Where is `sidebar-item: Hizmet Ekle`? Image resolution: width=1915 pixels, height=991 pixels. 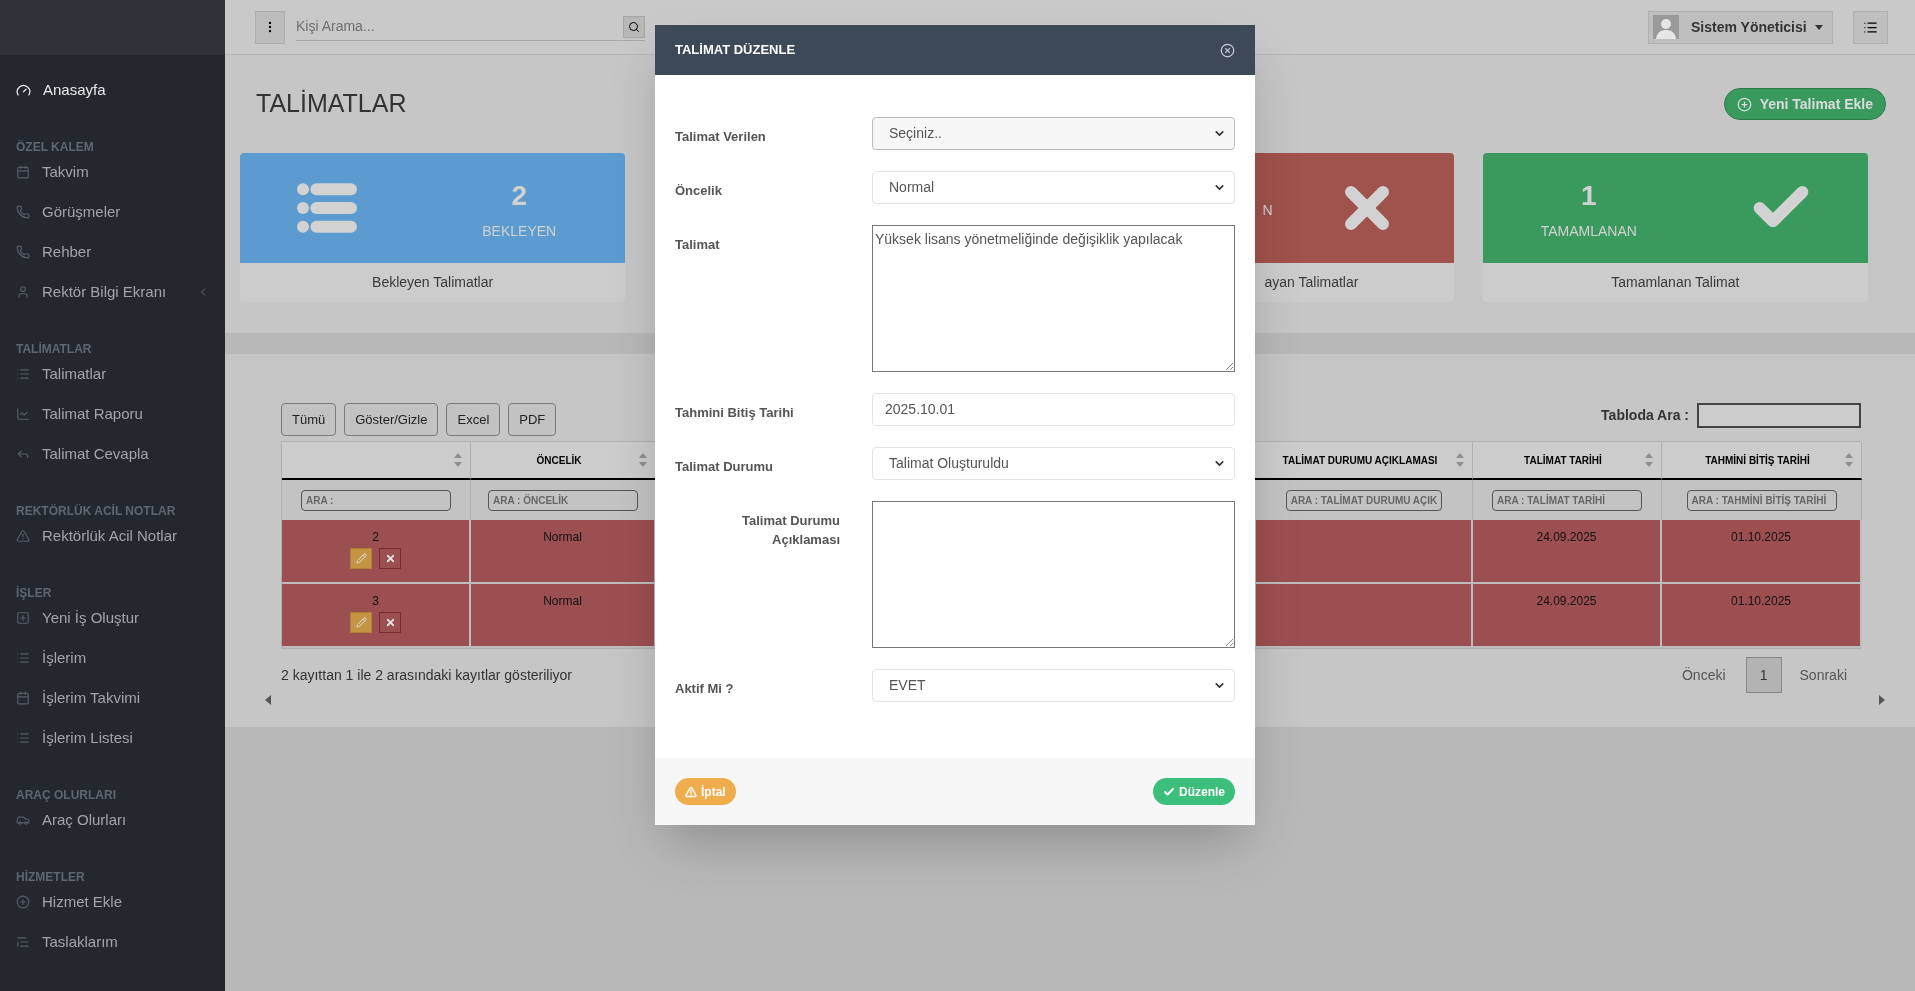 sidebar-item: Hizmet Ekle is located at coordinates (112, 902).